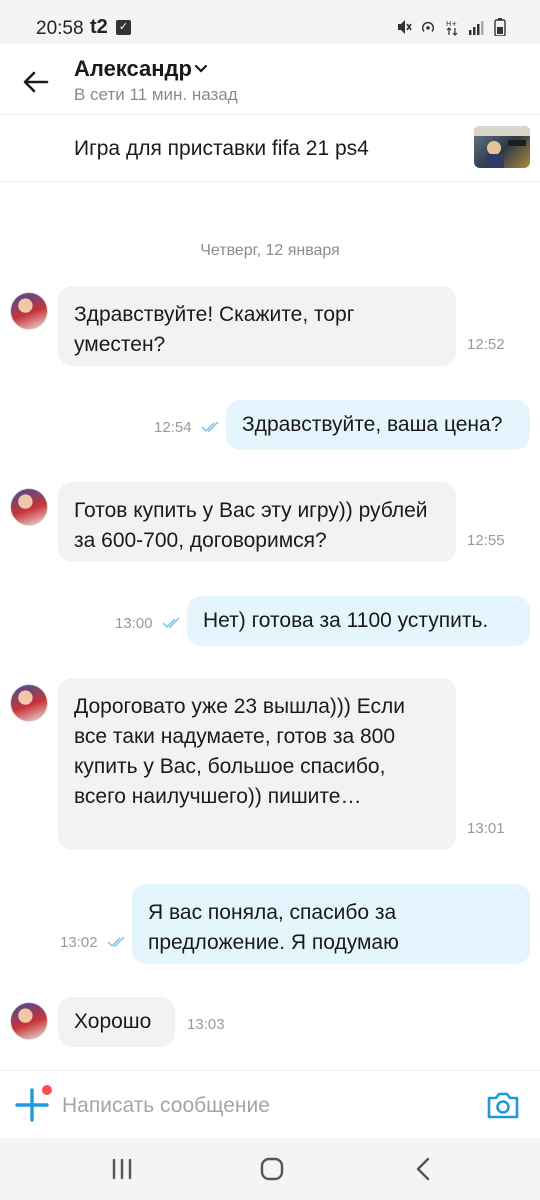  I want to click on hotspot-icon, so click(428, 26).